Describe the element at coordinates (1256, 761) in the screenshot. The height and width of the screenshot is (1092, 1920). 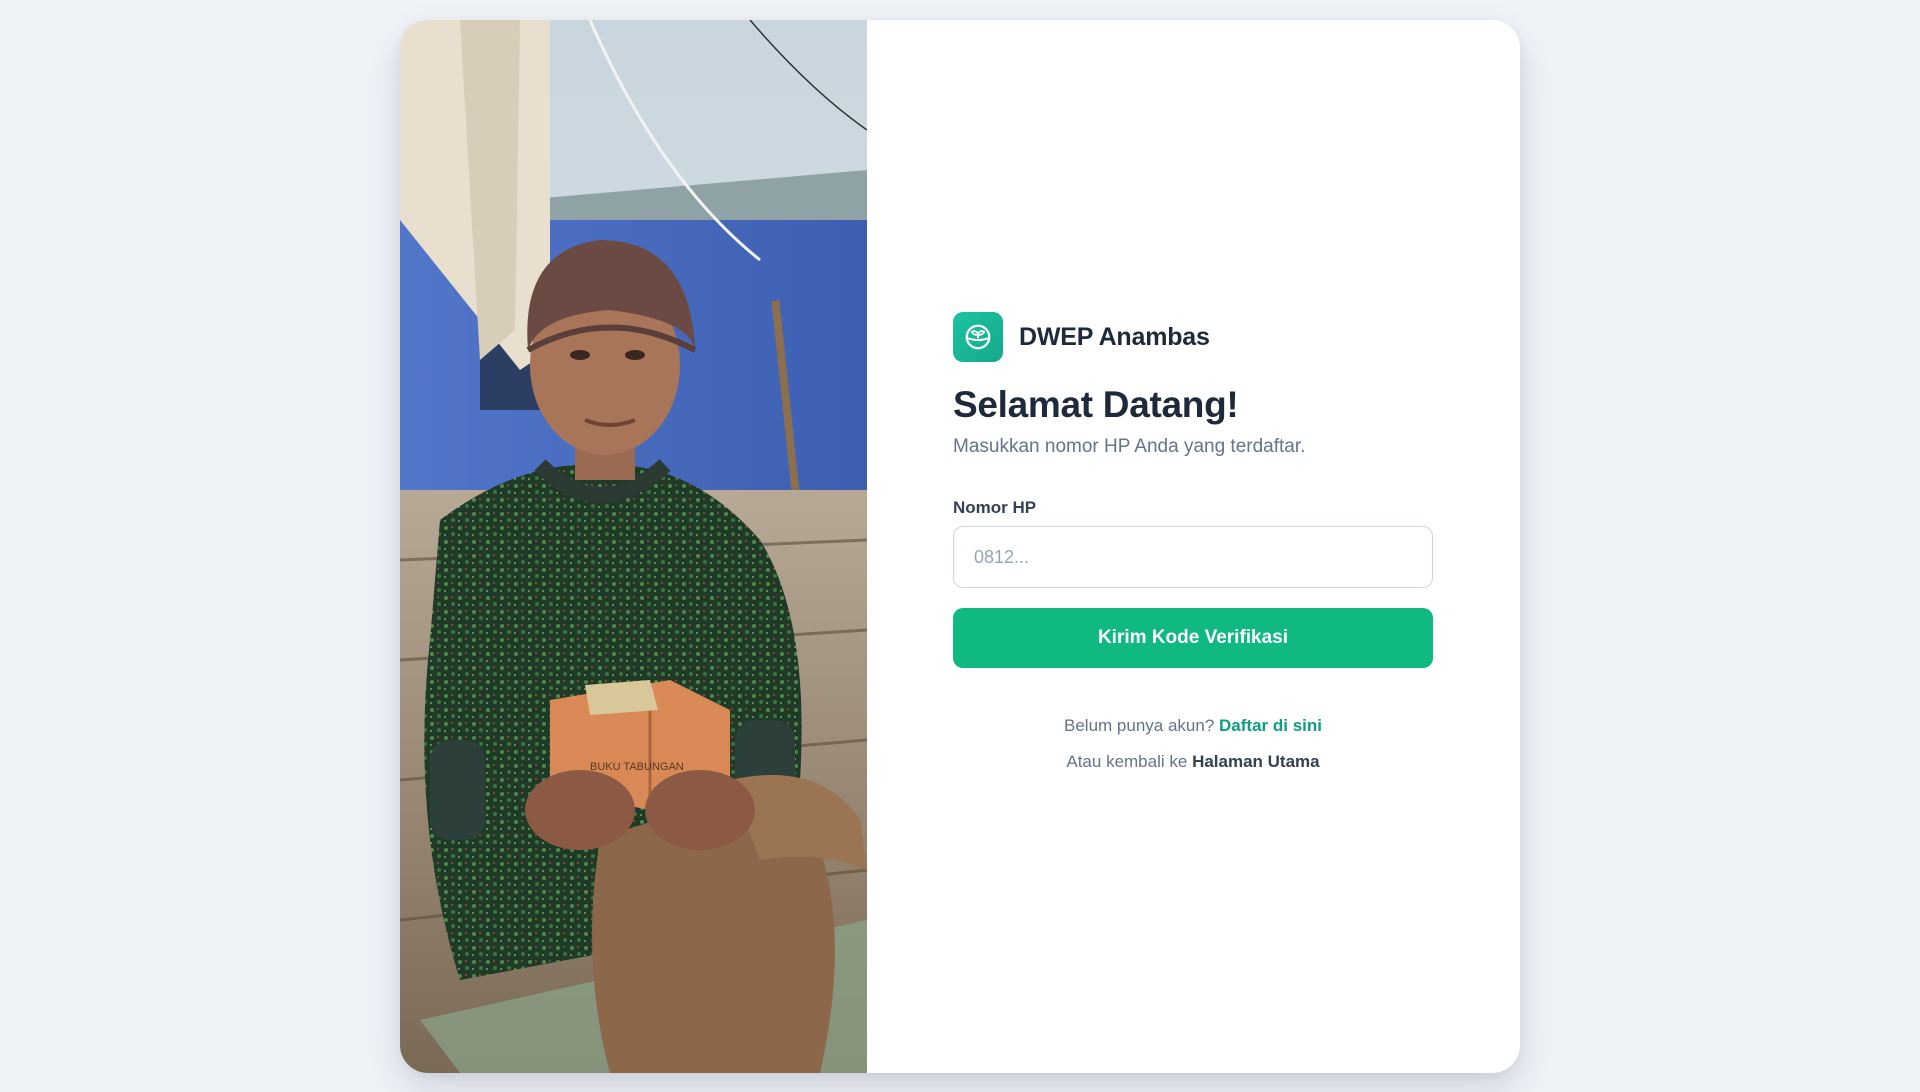
I see `home-link: Halaman Utama` at that location.